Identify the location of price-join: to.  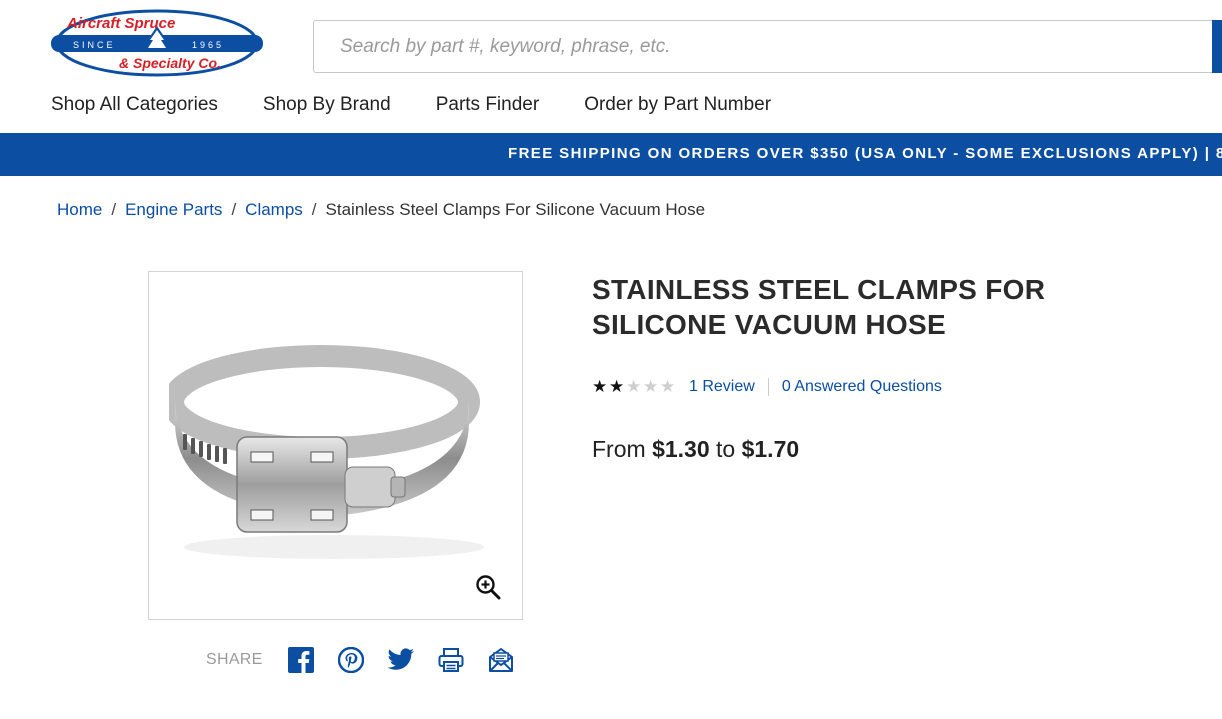
(726, 449).